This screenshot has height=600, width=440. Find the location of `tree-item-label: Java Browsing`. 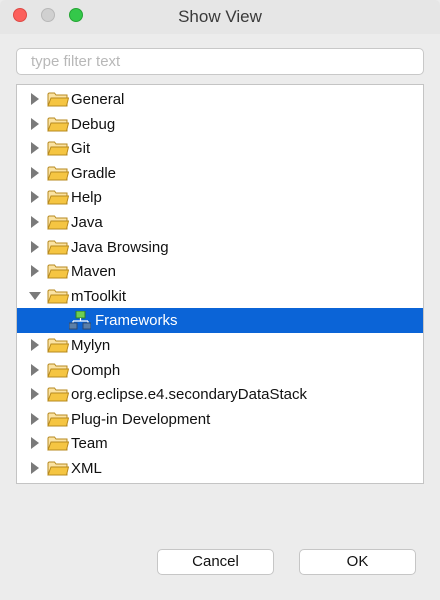

tree-item-label: Java Browsing is located at coordinates (120, 247).